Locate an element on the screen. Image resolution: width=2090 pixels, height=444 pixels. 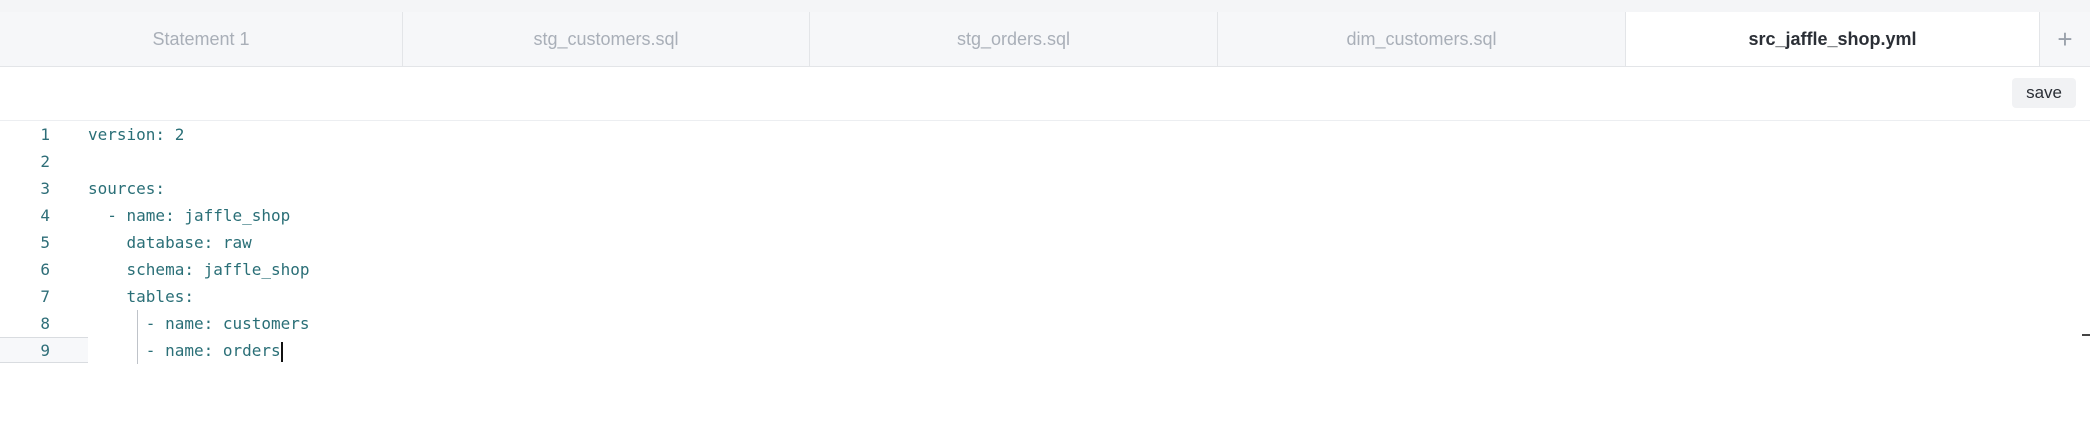
tab-dim-customers: dim_customers.sql is located at coordinates (1422, 39).